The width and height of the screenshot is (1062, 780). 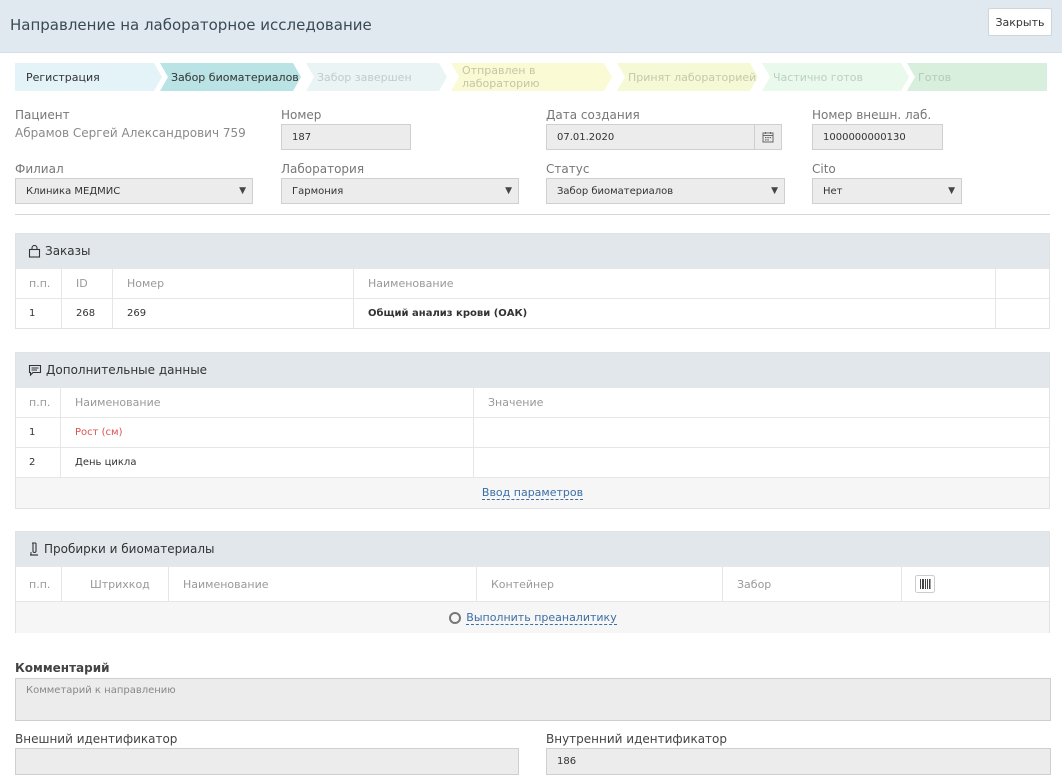 What do you see at coordinates (34, 549) in the screenshot?
I see `test-tube-icon` at bounding box center [34, 549].